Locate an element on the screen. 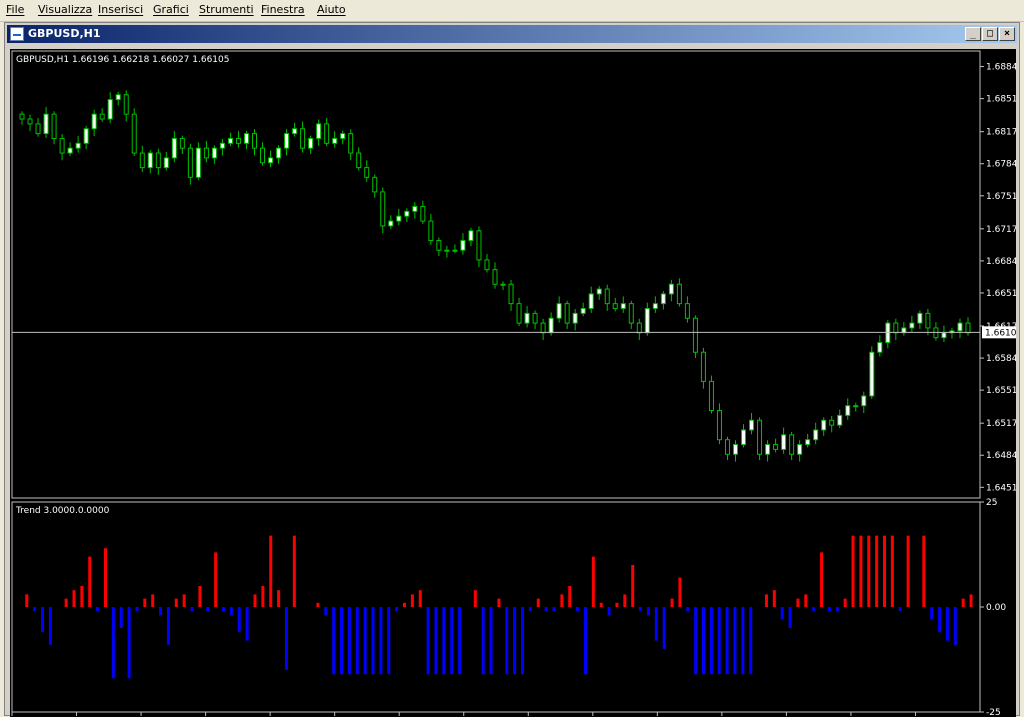 This screenshot has width=1024, height=717. price-axis-label: 1.64510 is located at coordinates (1001, 488).